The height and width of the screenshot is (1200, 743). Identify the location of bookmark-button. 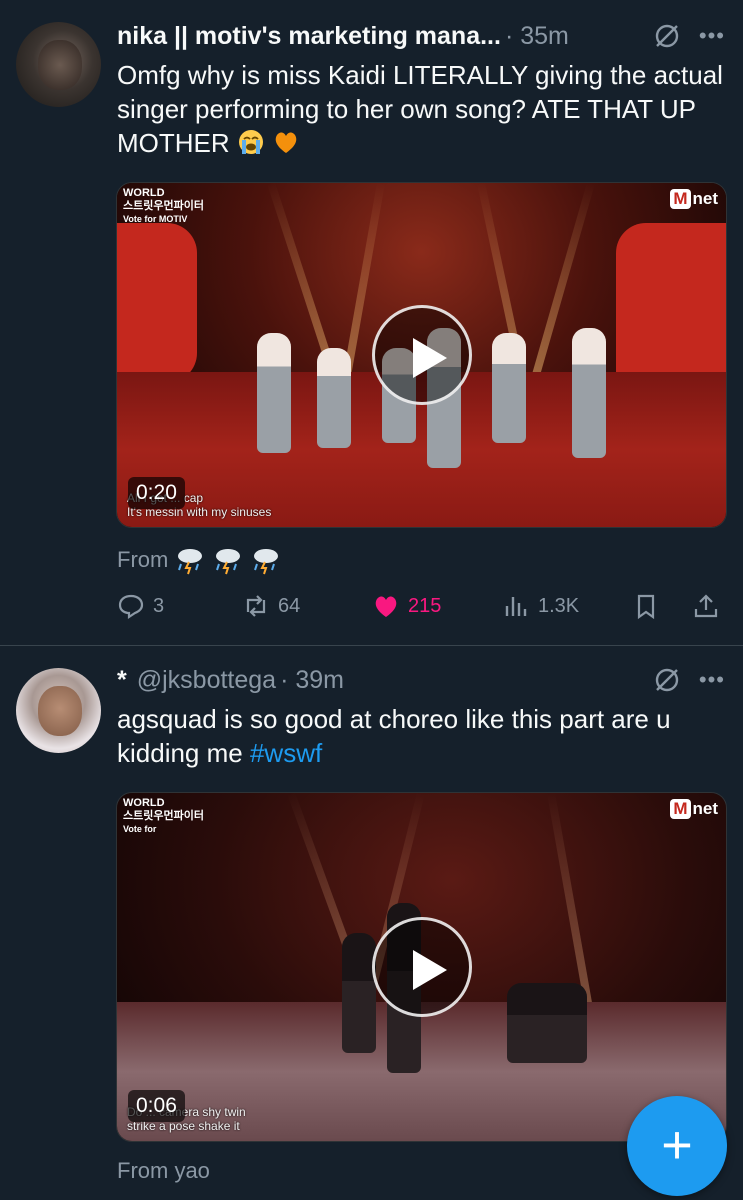
(646, 606).